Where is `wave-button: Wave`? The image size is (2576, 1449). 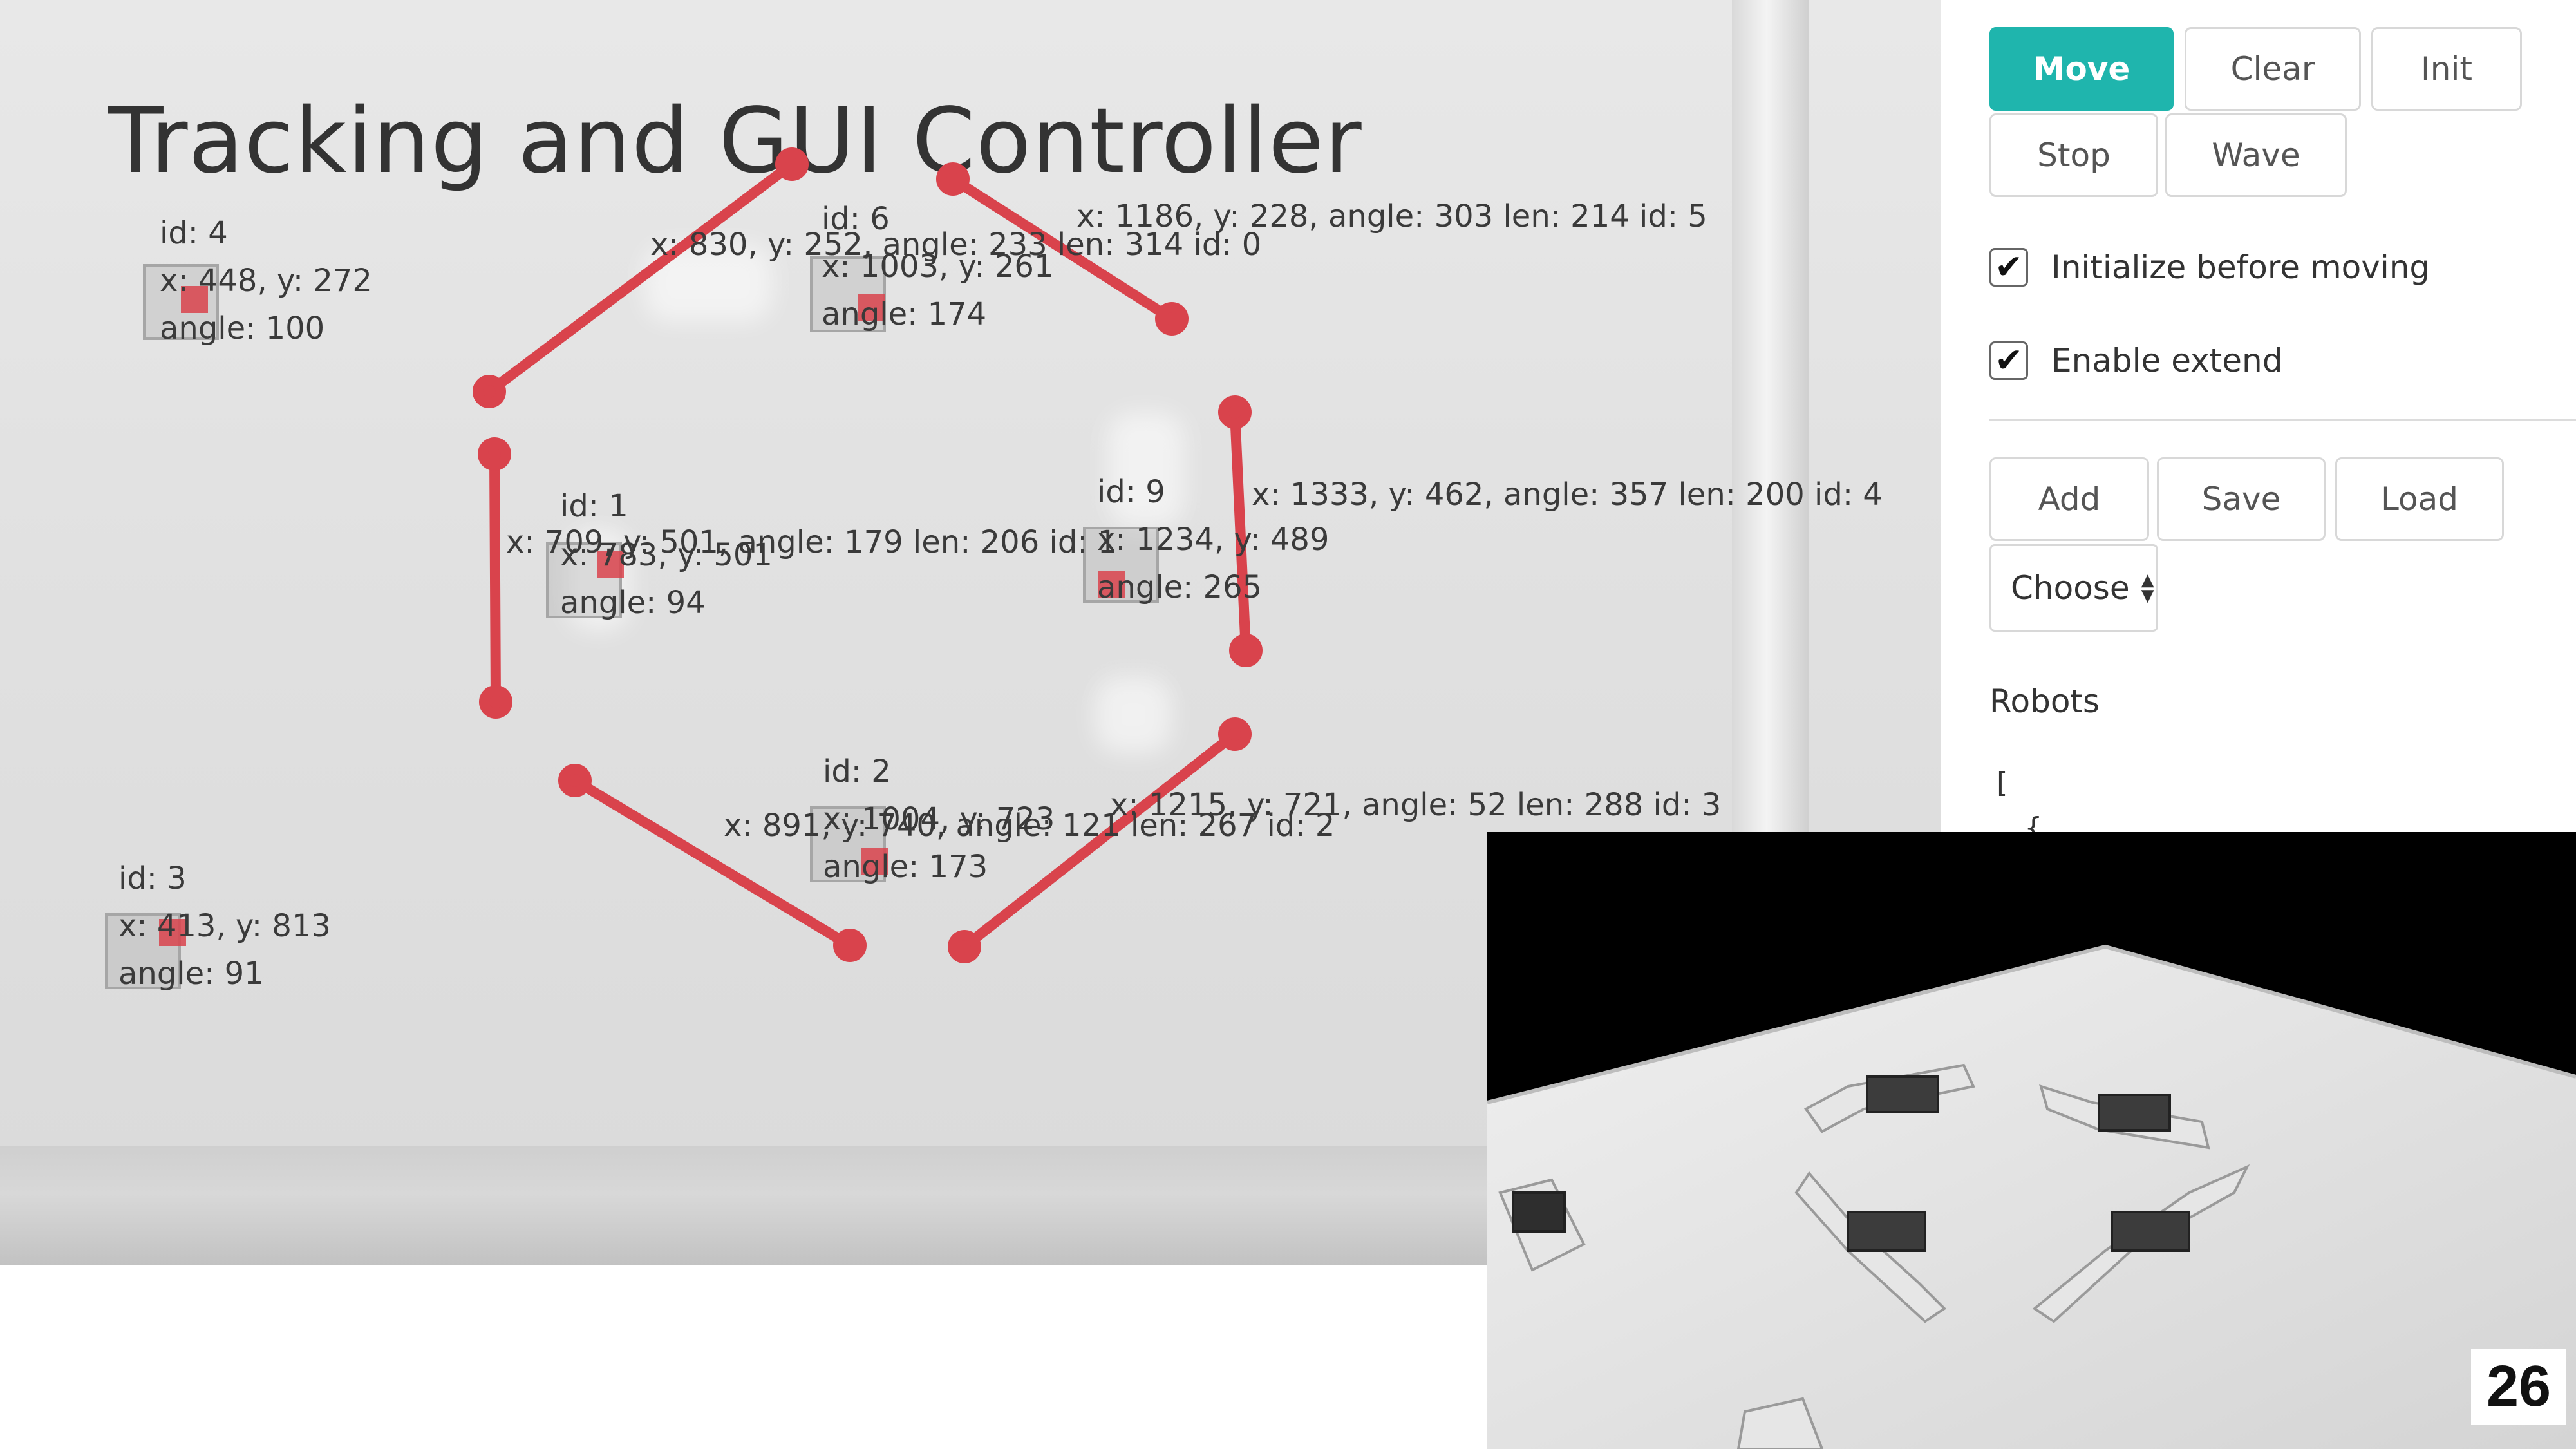
wave-button: Wave is located at coordinates (2256, 155).